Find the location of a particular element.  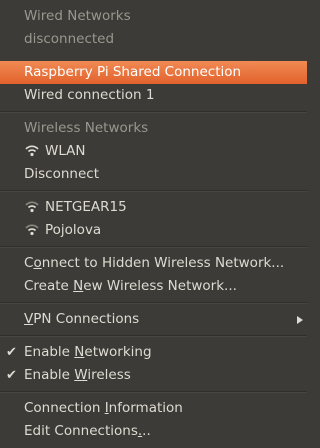

menu-item-enable-networking: ✔ Enable Networking is located at coordinates (153, 352).